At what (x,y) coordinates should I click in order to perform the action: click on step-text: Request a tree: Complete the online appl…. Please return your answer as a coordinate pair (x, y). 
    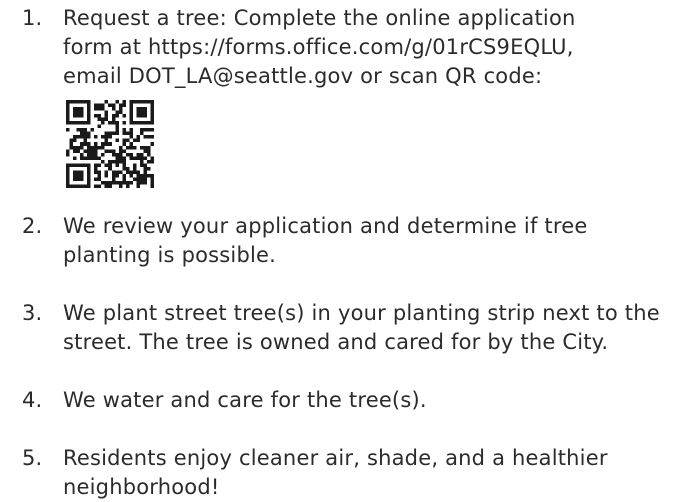
    Looking at the image, I should click on (319, 47).